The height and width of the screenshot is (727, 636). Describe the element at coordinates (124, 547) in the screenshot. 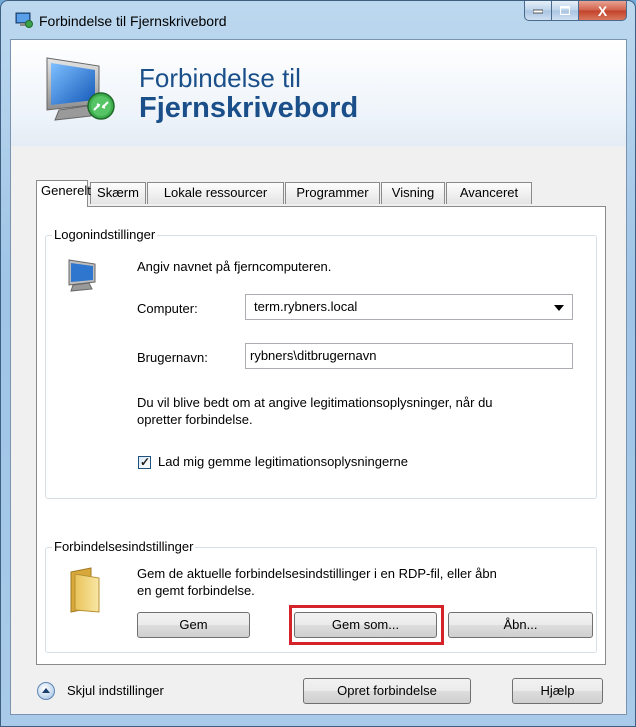

I see `connection-settings-label: Forbindelsesindstillinger` at that location.